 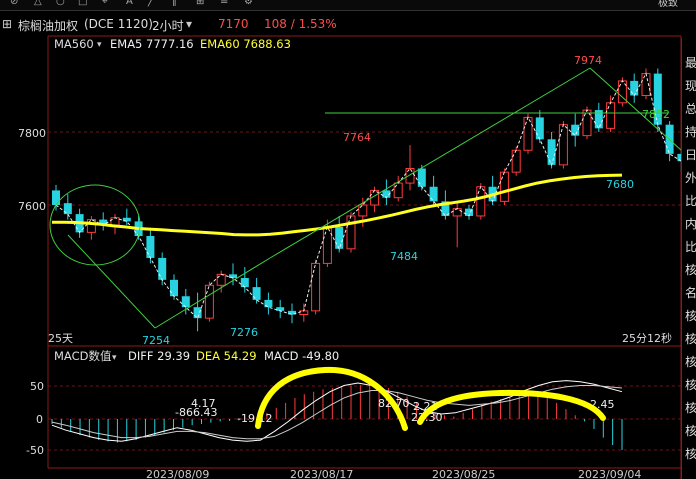 I want to click on diff-line, so click(x=337, y=411).